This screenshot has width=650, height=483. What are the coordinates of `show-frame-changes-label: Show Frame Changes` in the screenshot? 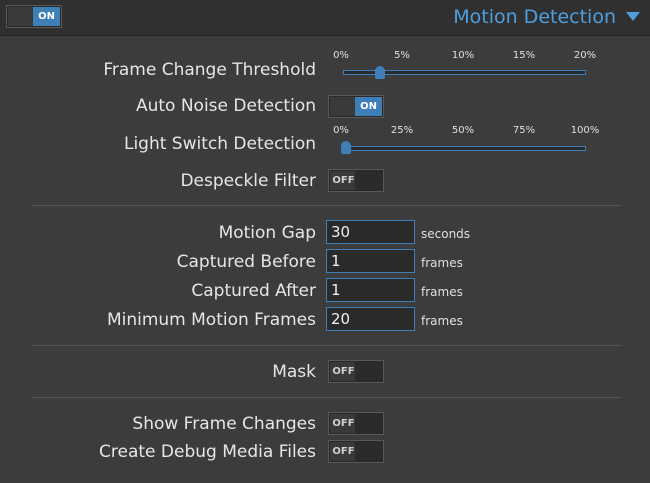 It's located at (224, 424).